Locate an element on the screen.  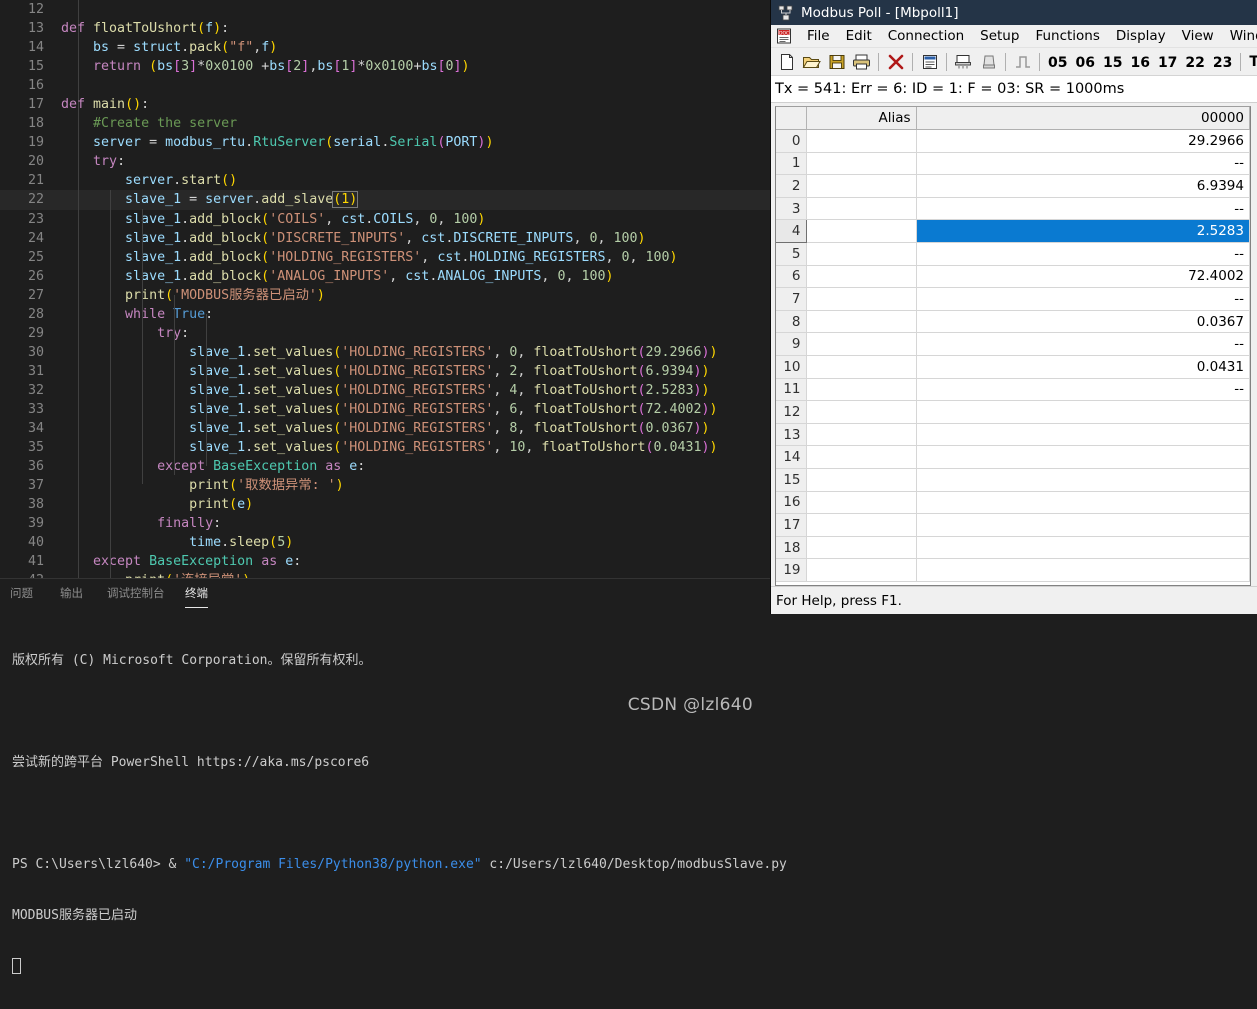
panel-tab-3: 终端 is located at coordinates (196, 593).